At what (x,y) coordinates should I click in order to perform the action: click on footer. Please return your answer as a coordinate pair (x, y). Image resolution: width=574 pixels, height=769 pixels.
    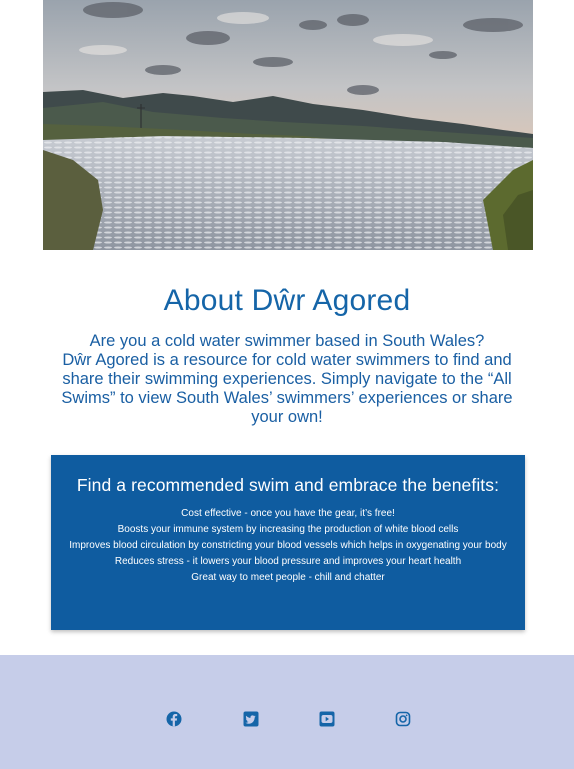
    Looking at the image, I should click on (287, 712).